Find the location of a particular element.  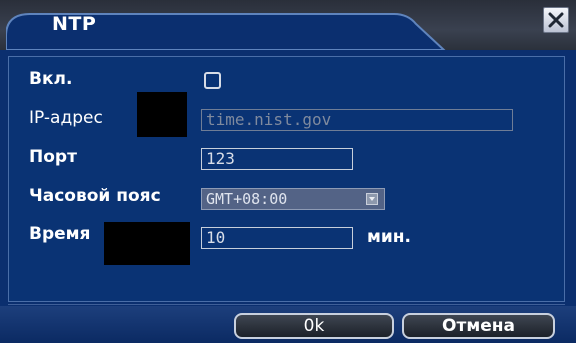

cancel-button: Отмена is located at coordinates (478, 326).